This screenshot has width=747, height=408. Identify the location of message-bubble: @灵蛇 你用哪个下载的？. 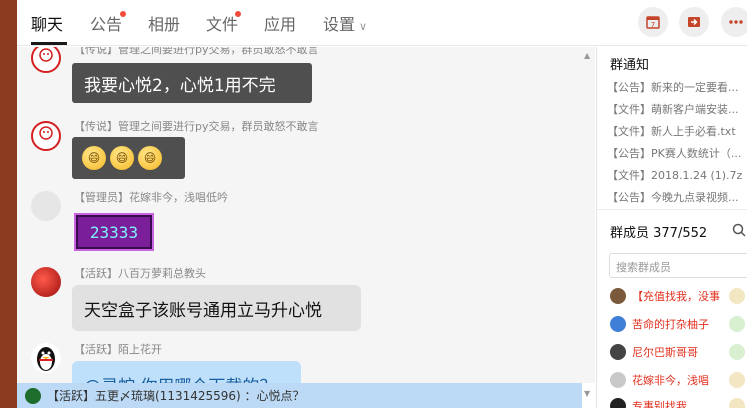
(186, 372).